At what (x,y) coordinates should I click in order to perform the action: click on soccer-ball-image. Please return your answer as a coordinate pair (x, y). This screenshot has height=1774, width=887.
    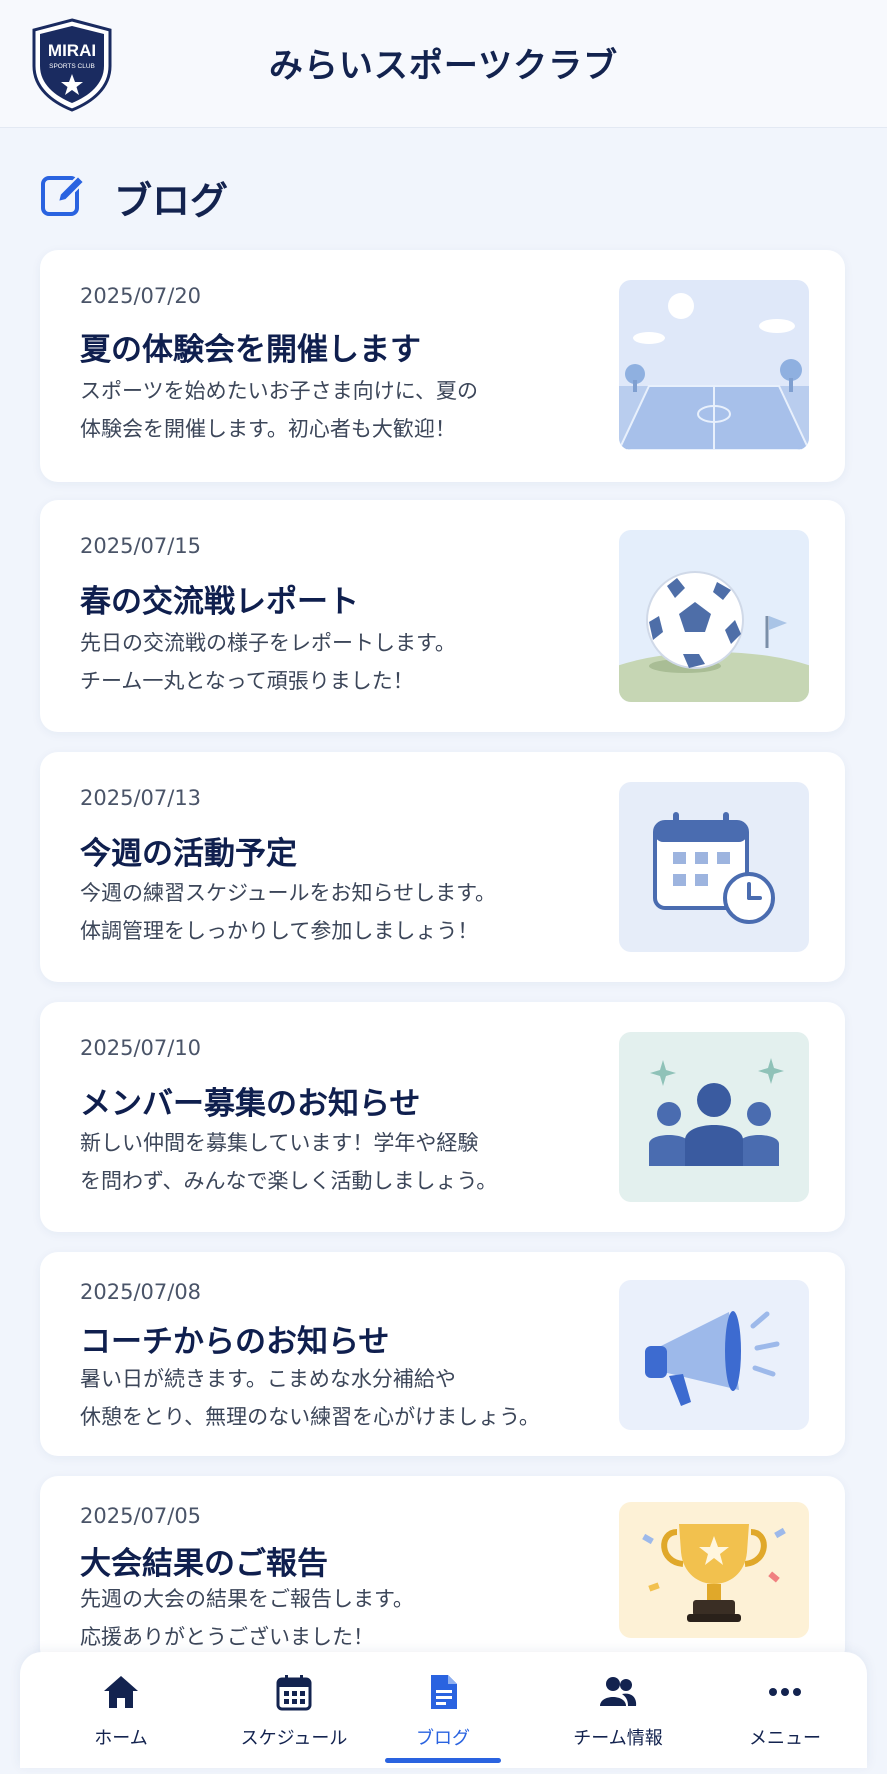
    Looking at the image, I should click on (714, 616).